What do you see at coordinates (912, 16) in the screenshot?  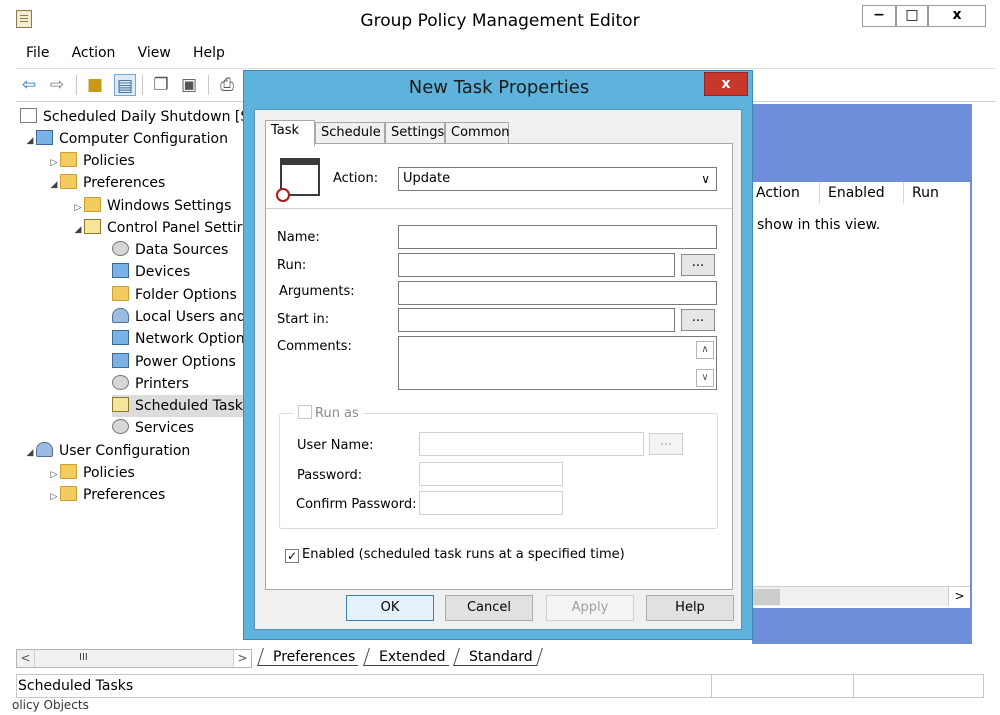 I see `maximize-button: □` at bounding box center [912, 16].